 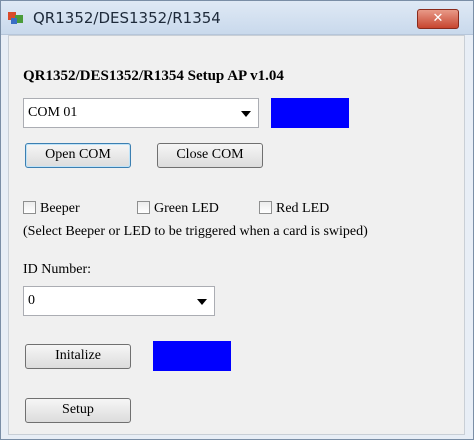 What do you see at coordinates (303, 208) in the screenshot?
I see `red-led-label: Red LED` at bounding box center [303, 208].